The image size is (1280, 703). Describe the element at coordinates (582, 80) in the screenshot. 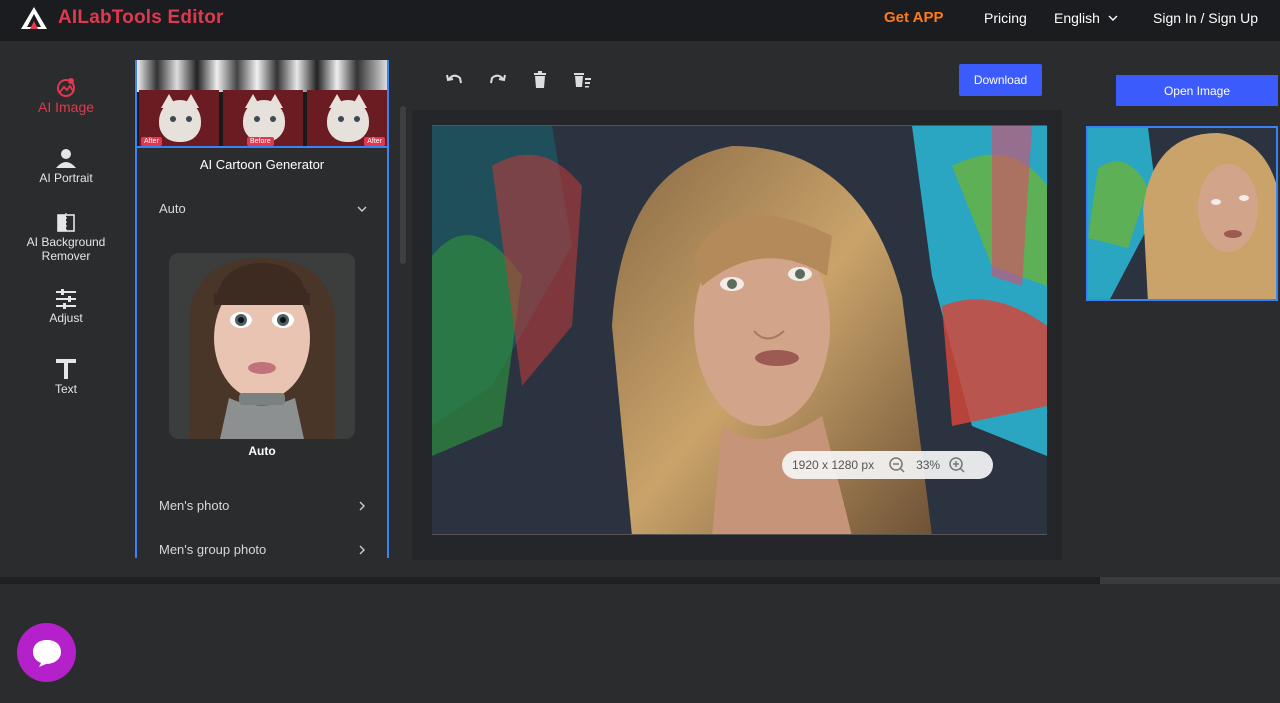

I see `clear-all-icon` at that location.